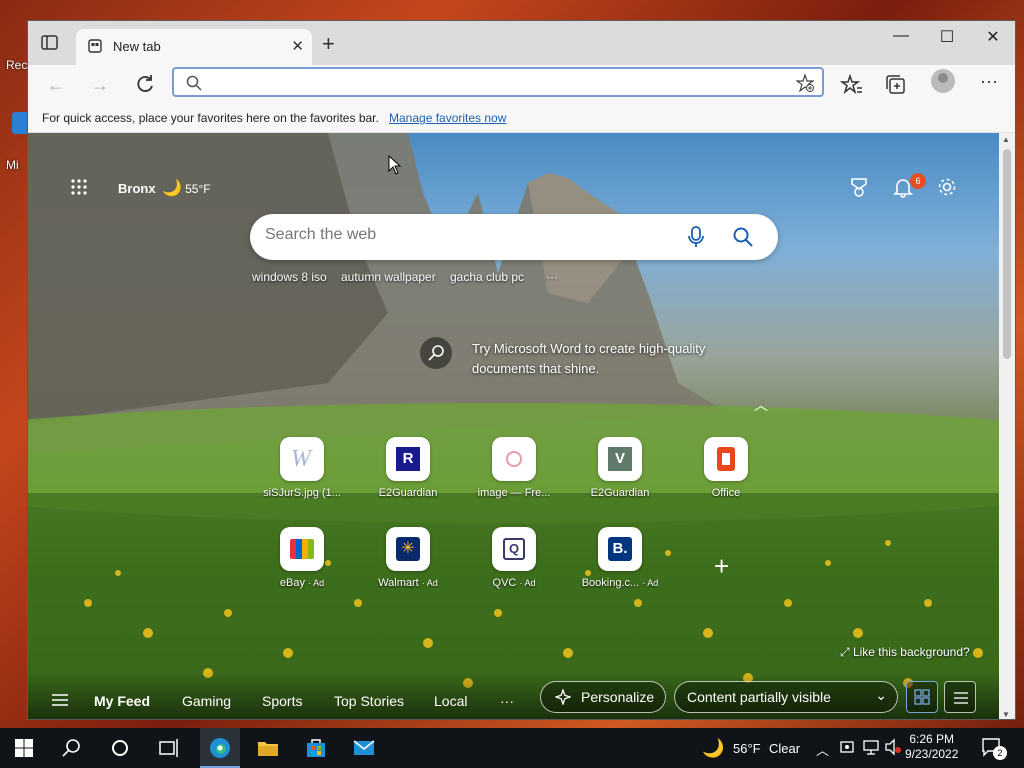 The width and height of the screenshot is (1024, 768). Describe the element at coordinates (893, 747) in the screenshot. I see `volume-muted-icon` at that location.